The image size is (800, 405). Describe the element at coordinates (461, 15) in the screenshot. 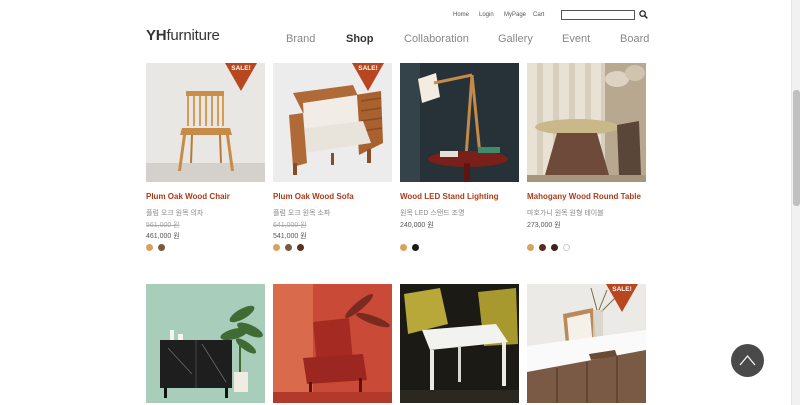

I see `util-link-home: Home` at that location.